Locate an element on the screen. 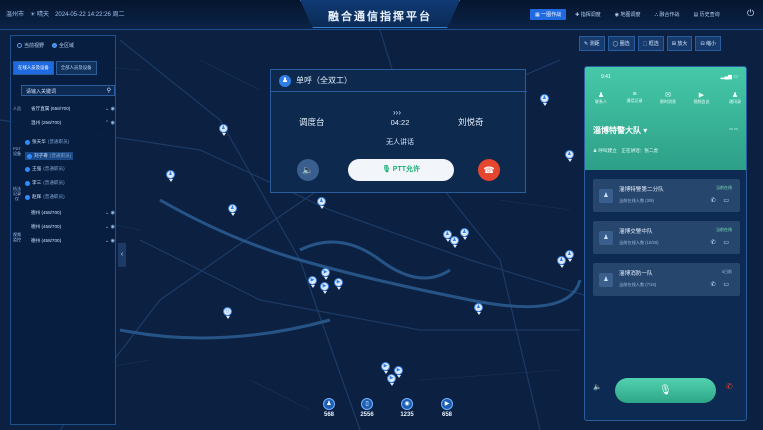  volume-icon: 🔈 is located at coordinates (308, 170).